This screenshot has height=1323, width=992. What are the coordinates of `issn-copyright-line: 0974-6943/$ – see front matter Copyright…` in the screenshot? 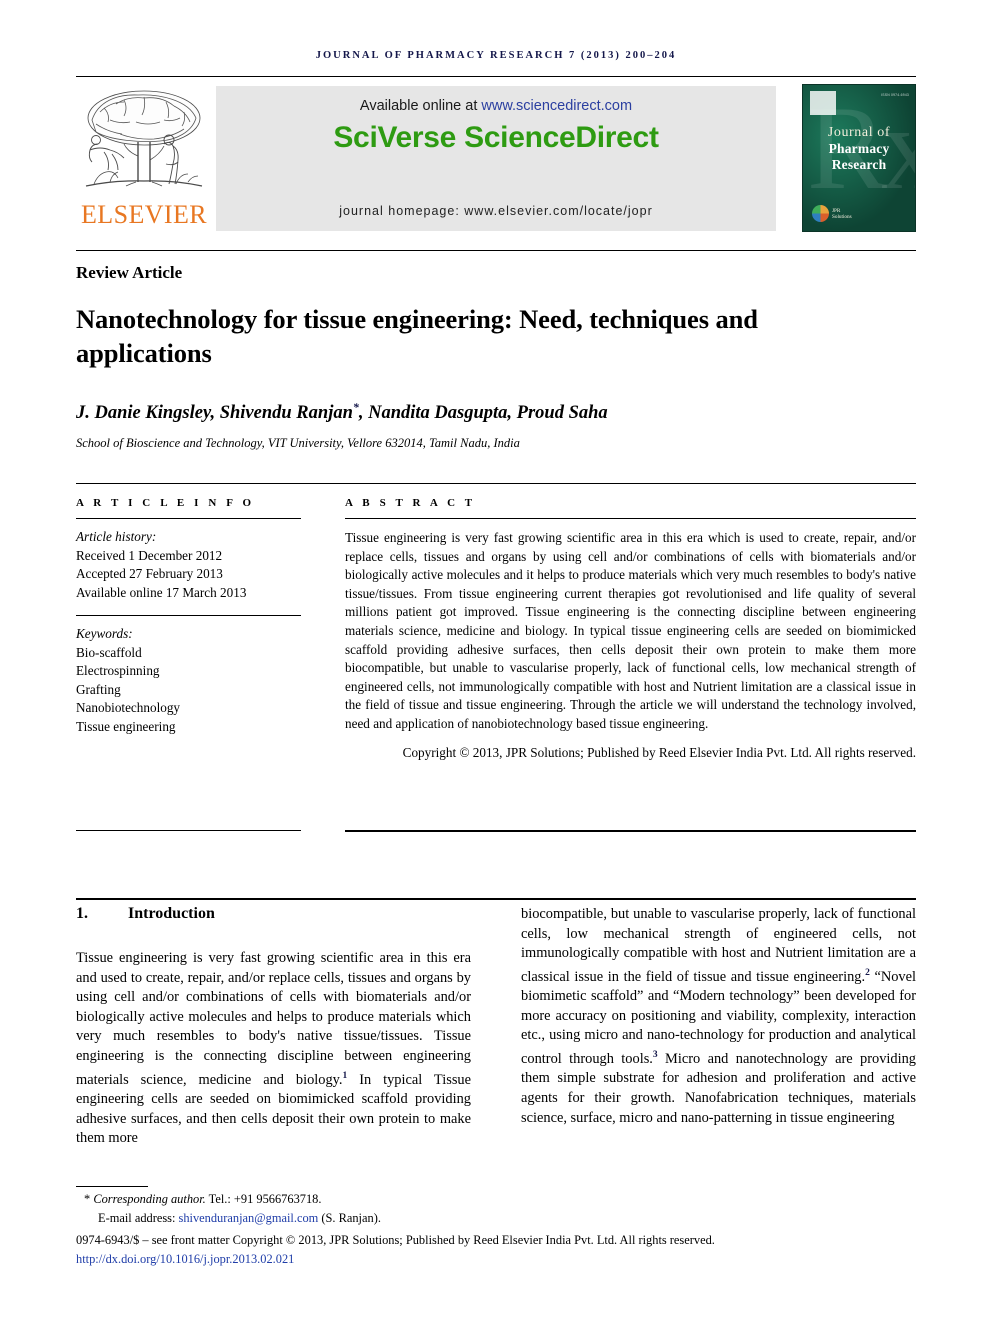 It's located at (395, 1240).